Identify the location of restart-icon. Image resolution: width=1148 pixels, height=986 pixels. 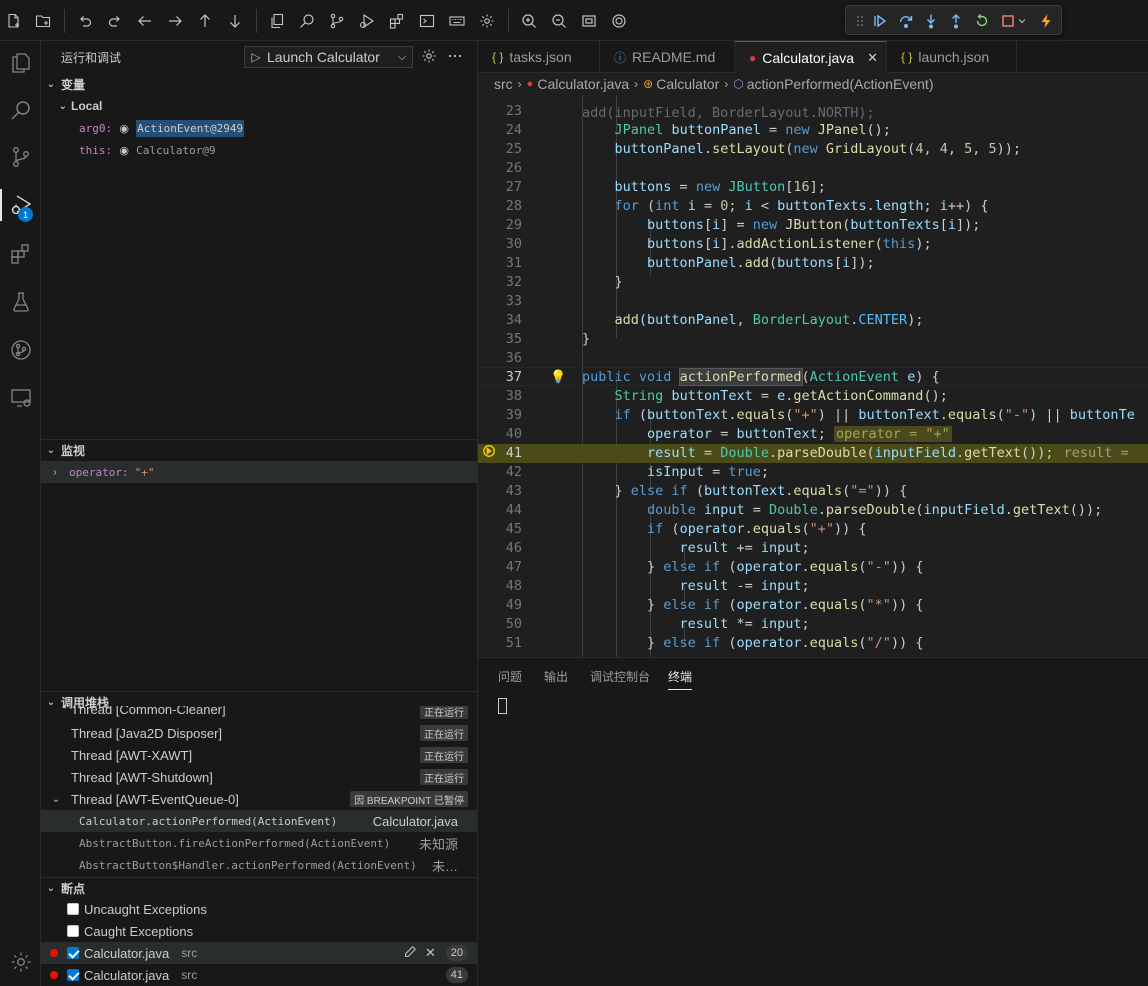
(982, 21).